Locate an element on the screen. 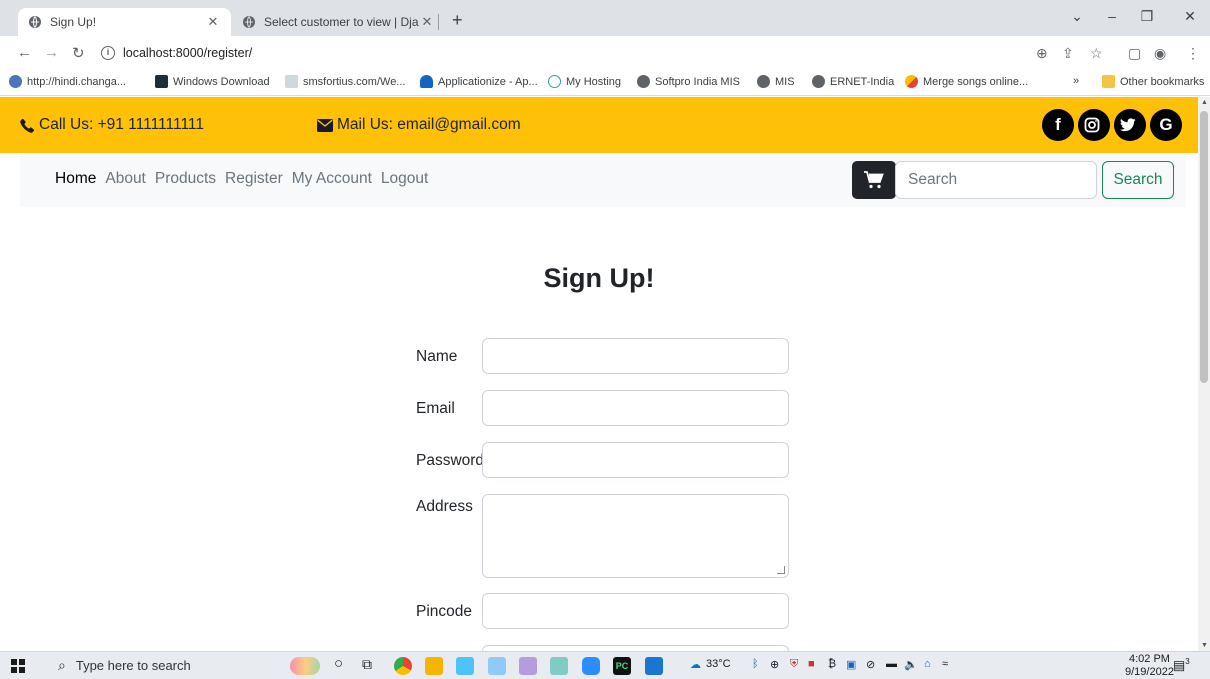 This screenshot has height=679, width=1210. page-title: Sign Up! is located at coordinates (599, 278).